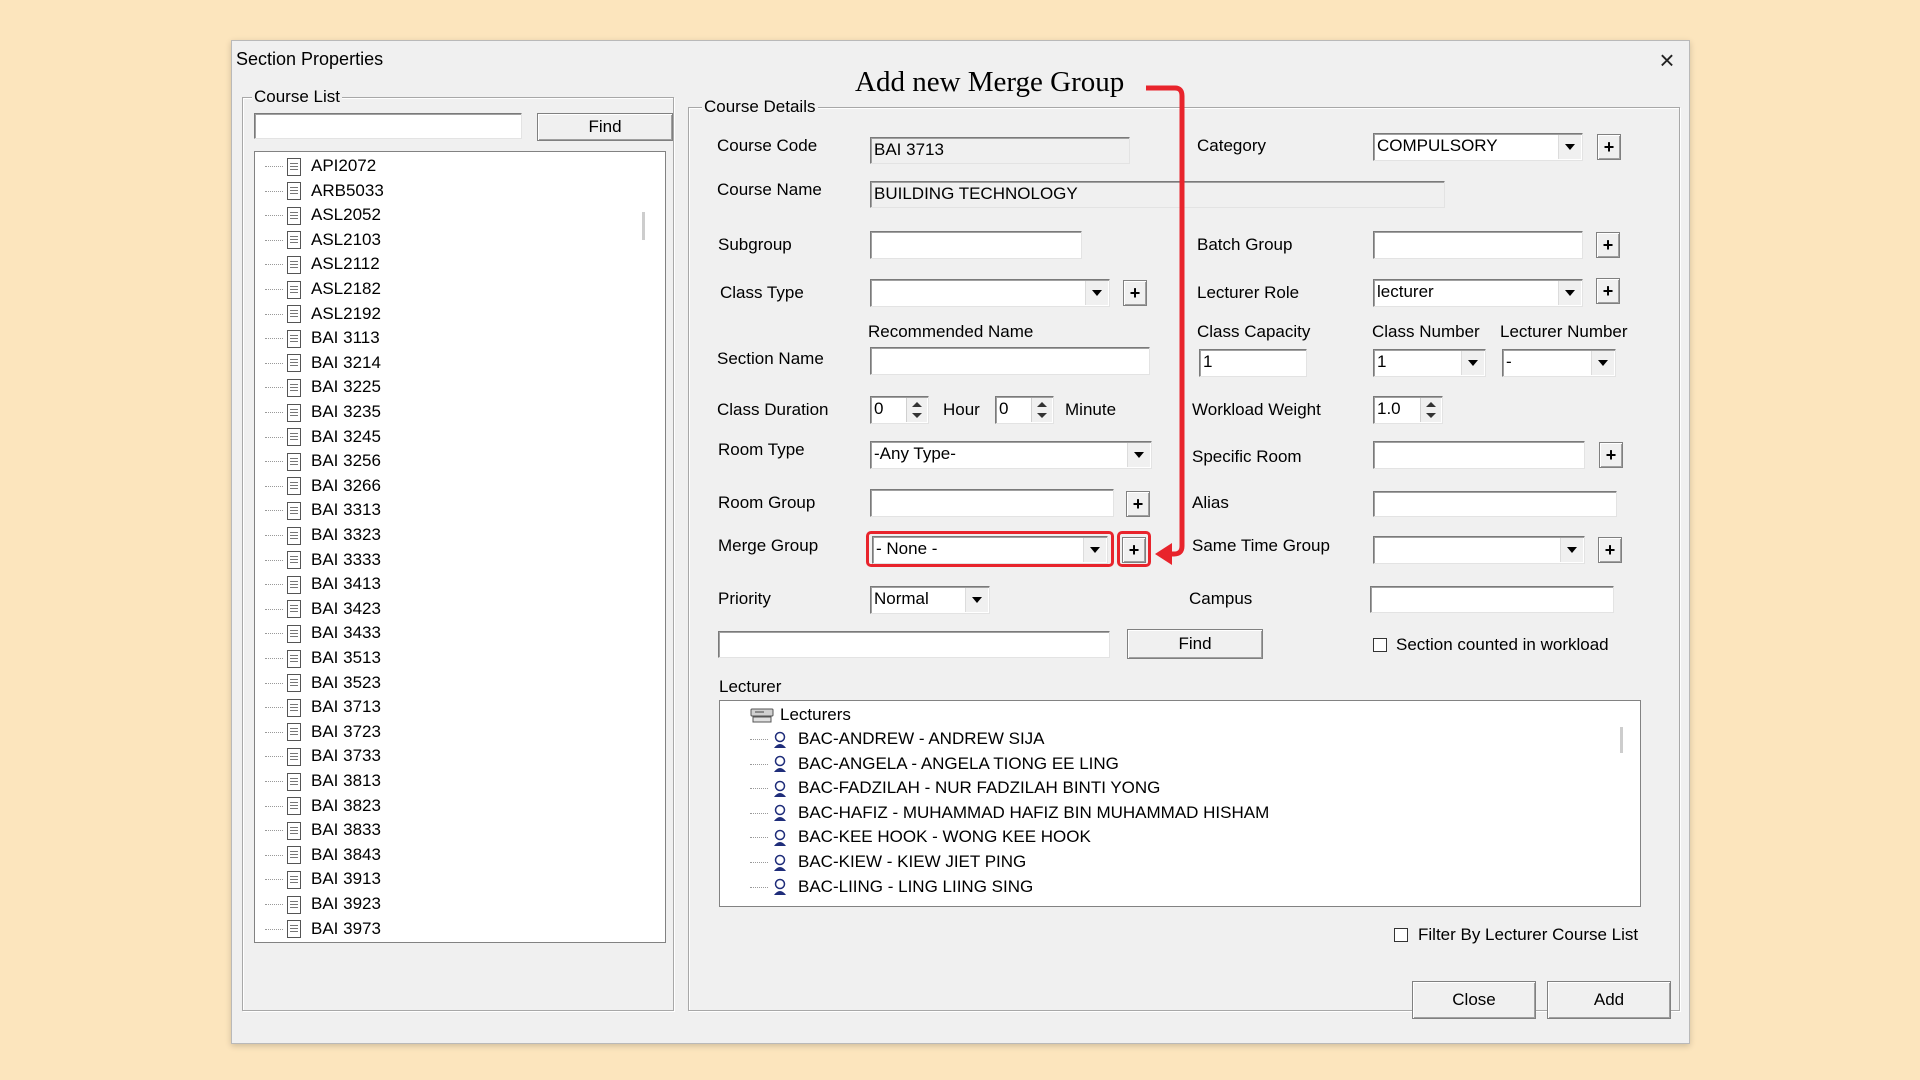 This screenshot has height=1080, width=1920. Describe the element at coordinates (1165, 325) in the screenshot. I see `annotation-arrow` at that location.